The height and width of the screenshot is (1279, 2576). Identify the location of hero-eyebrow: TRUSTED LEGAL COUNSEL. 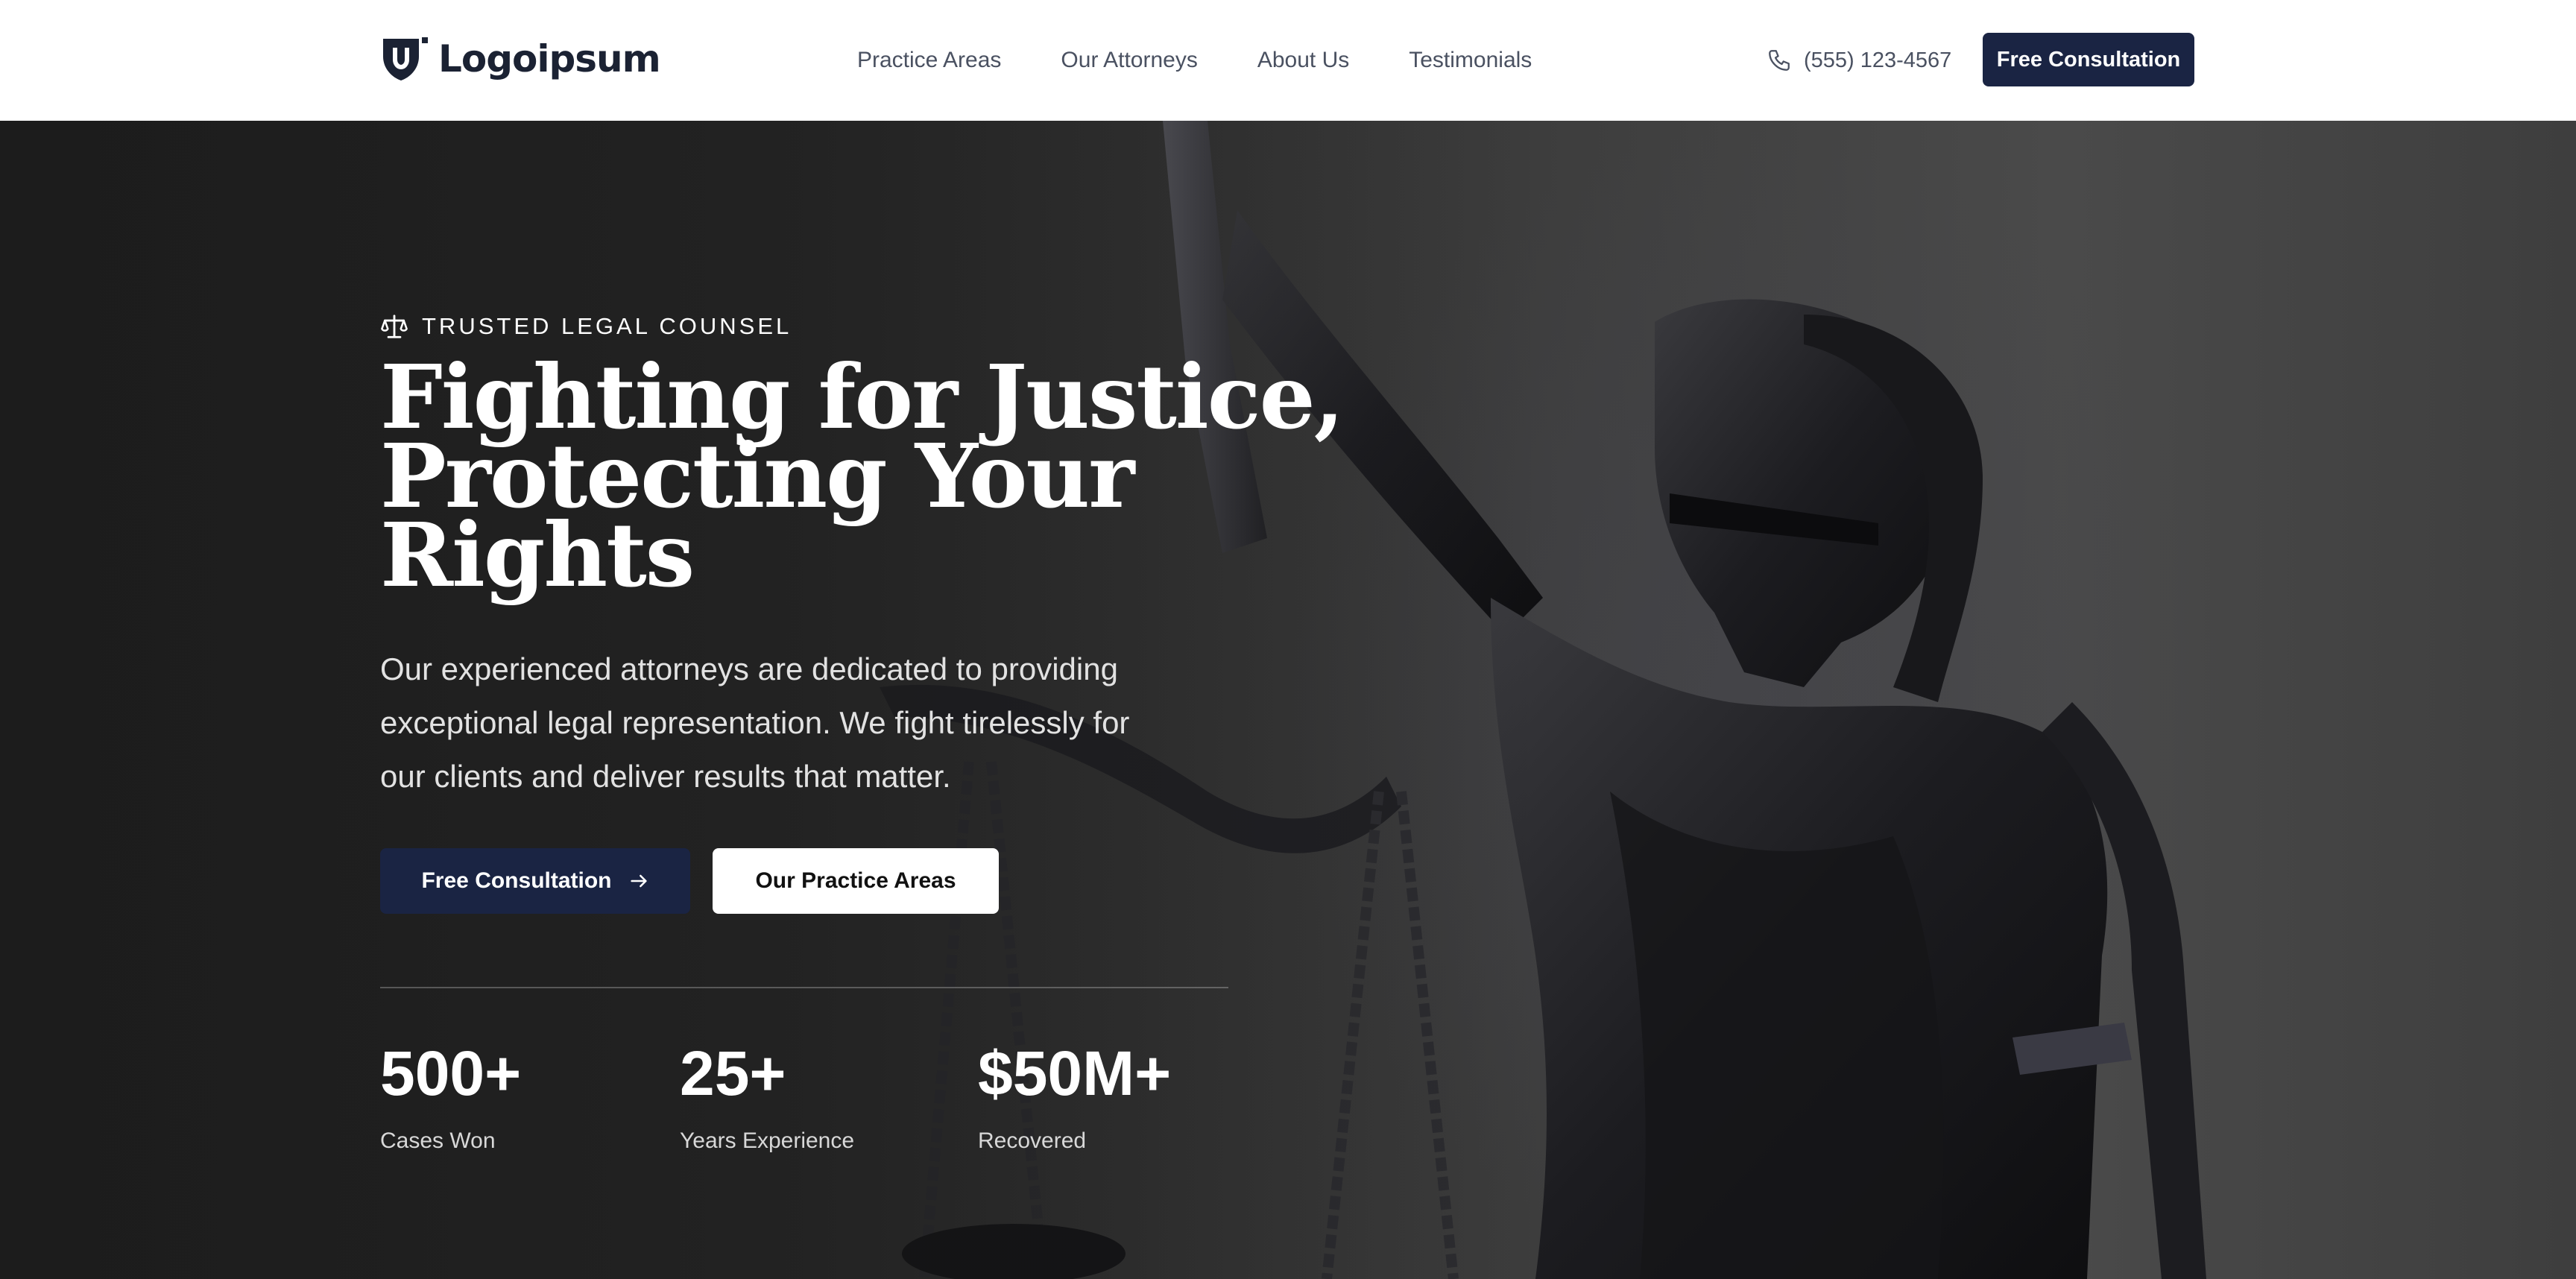
(586, 326).